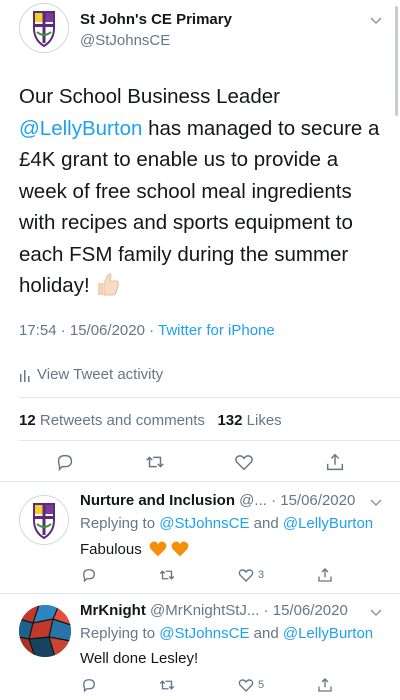 The width and height of the screenshot is (400, 700). Describe the element at coordinates (157, 500) in the screenshot. I see `reply-author-name: Nurture and Inclusion` at that location.